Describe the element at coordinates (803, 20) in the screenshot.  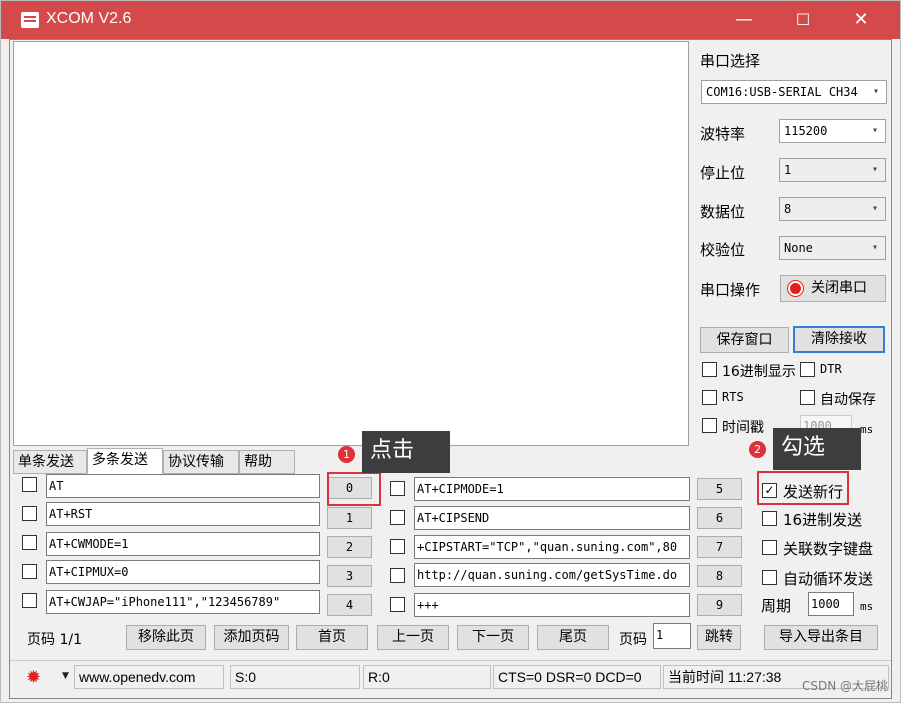
I see `maximize-button: ☐` at that location.